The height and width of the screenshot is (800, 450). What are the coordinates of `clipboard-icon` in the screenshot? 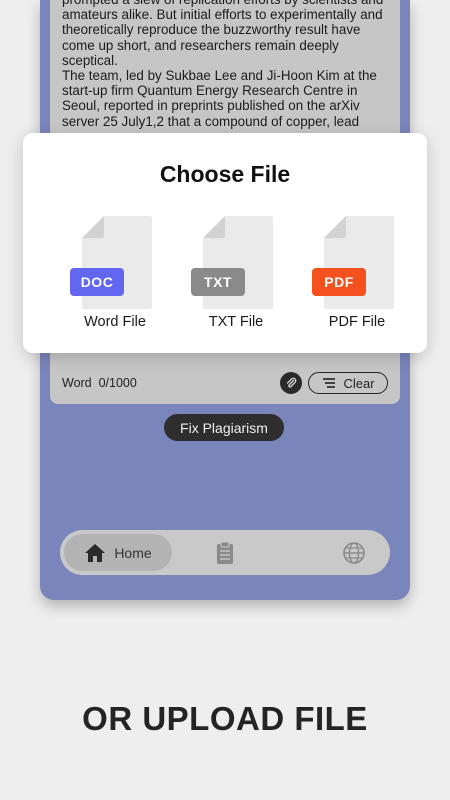 It's located at (225, 552).